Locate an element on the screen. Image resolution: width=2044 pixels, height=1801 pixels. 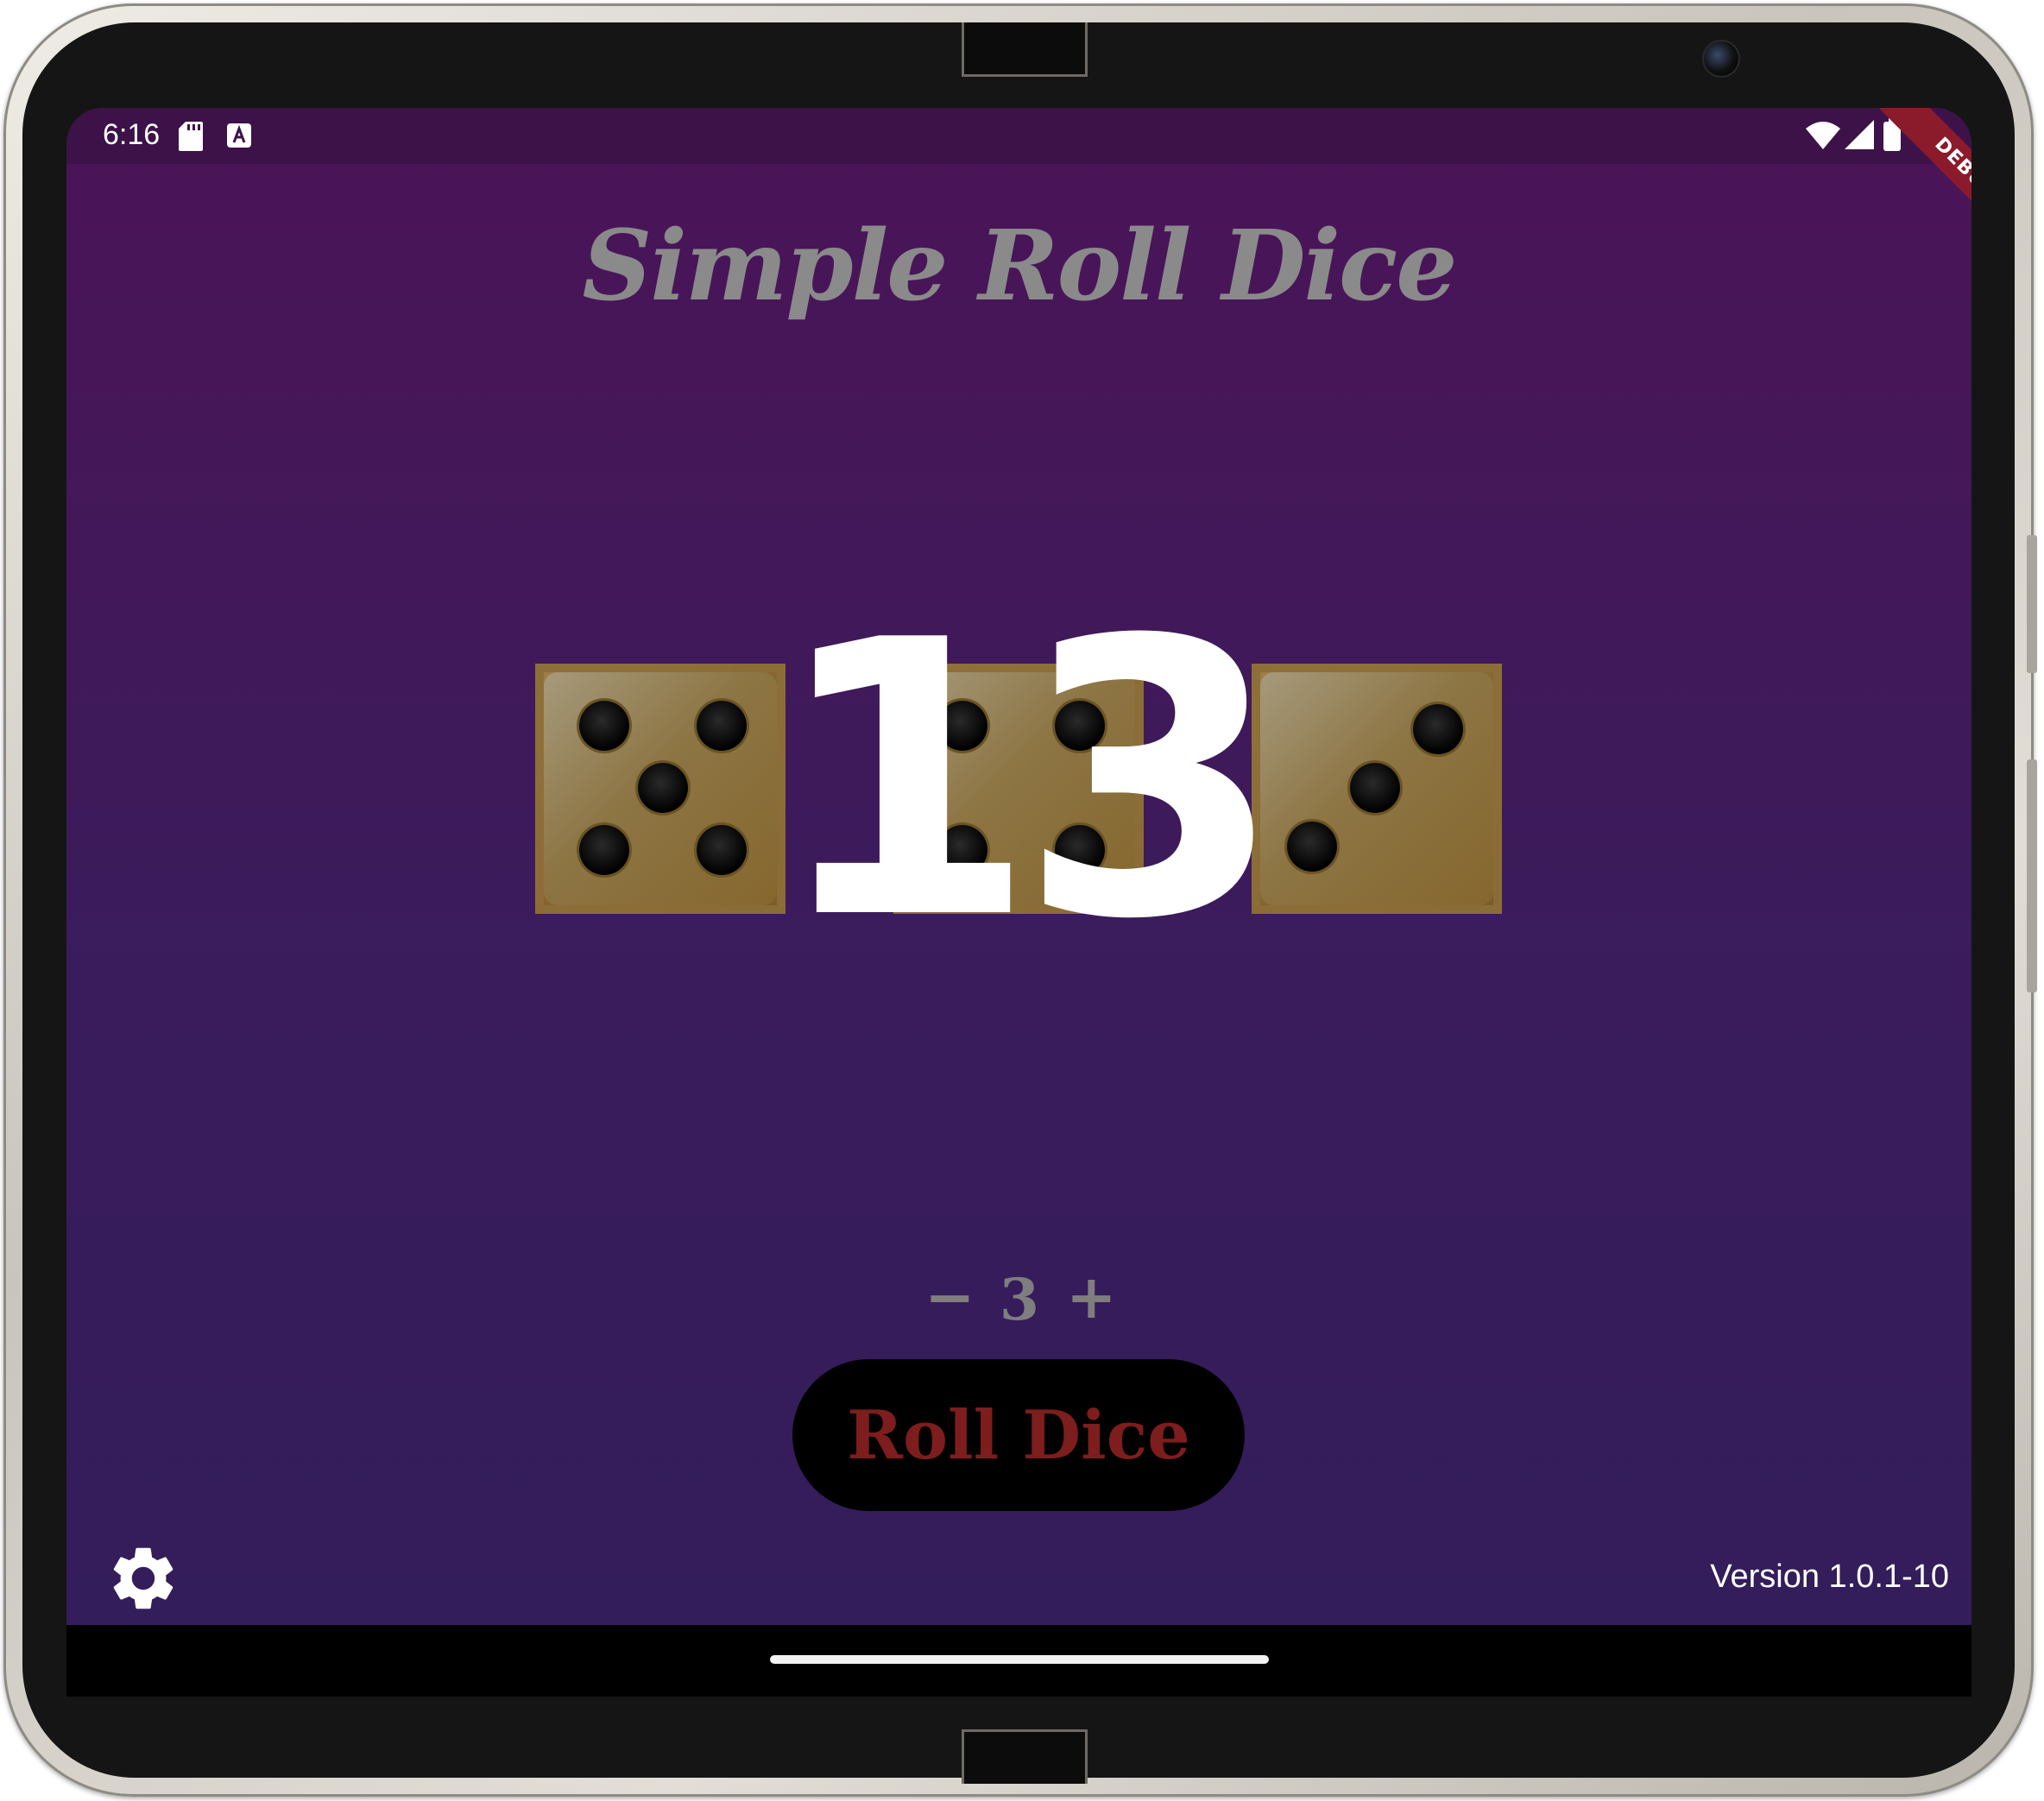
sd-card-icon is located at coordinates (191, 137).